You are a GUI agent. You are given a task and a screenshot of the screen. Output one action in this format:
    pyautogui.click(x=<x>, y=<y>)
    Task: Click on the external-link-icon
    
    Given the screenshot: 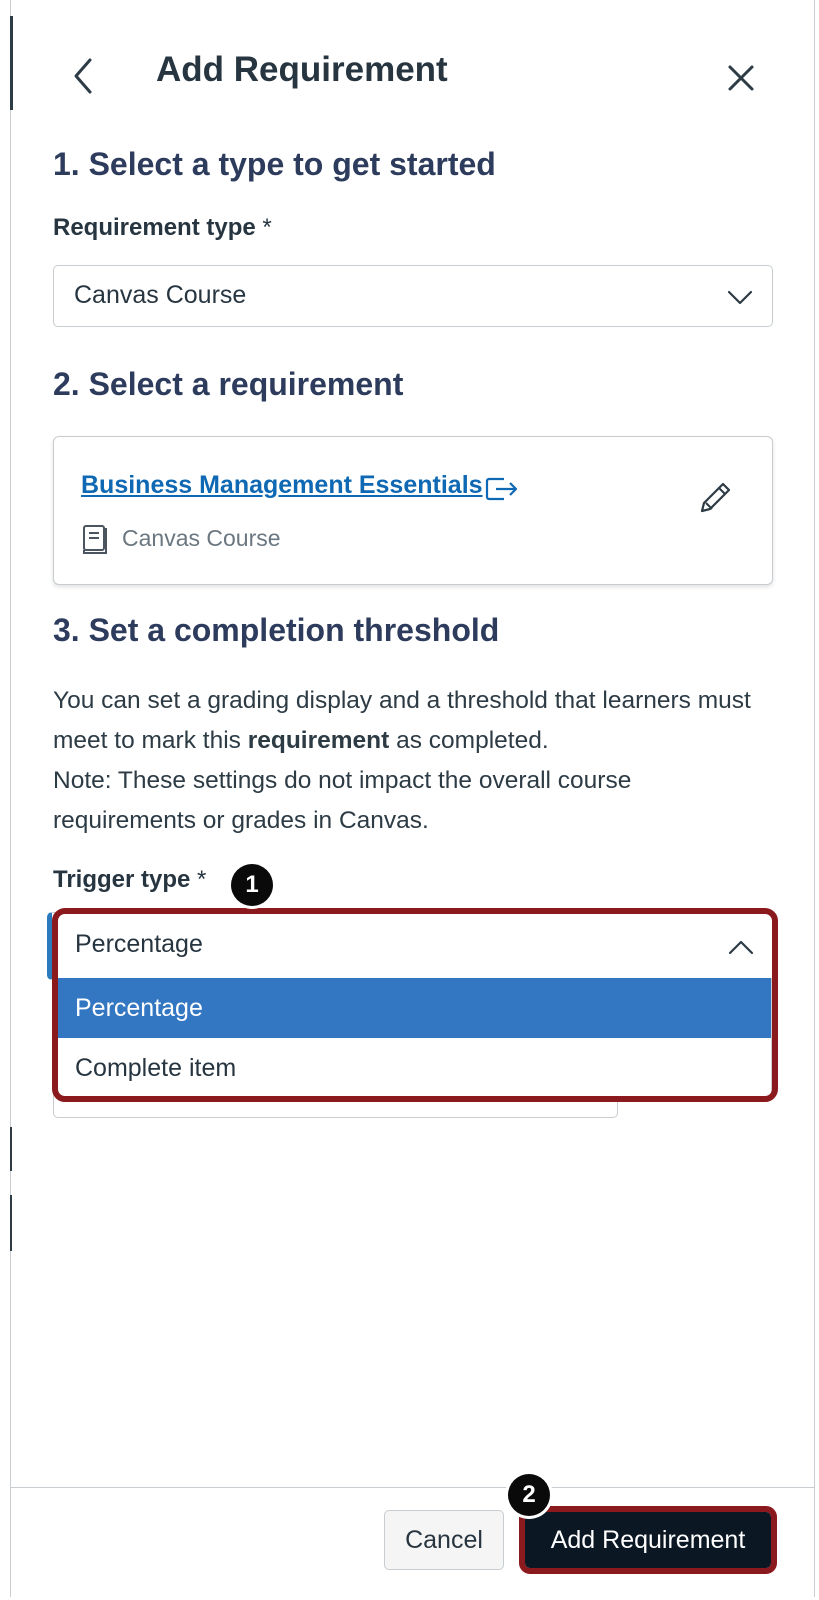 What is the action you would take?
    pyautogui.click(x=502, y=489)
    